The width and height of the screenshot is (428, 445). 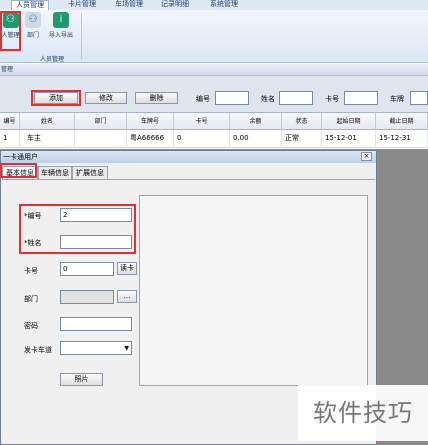 What do you see at coordinates (202, 139) in the screenshot?
I see `cell-card: 0` at bounding box center [202, 139].